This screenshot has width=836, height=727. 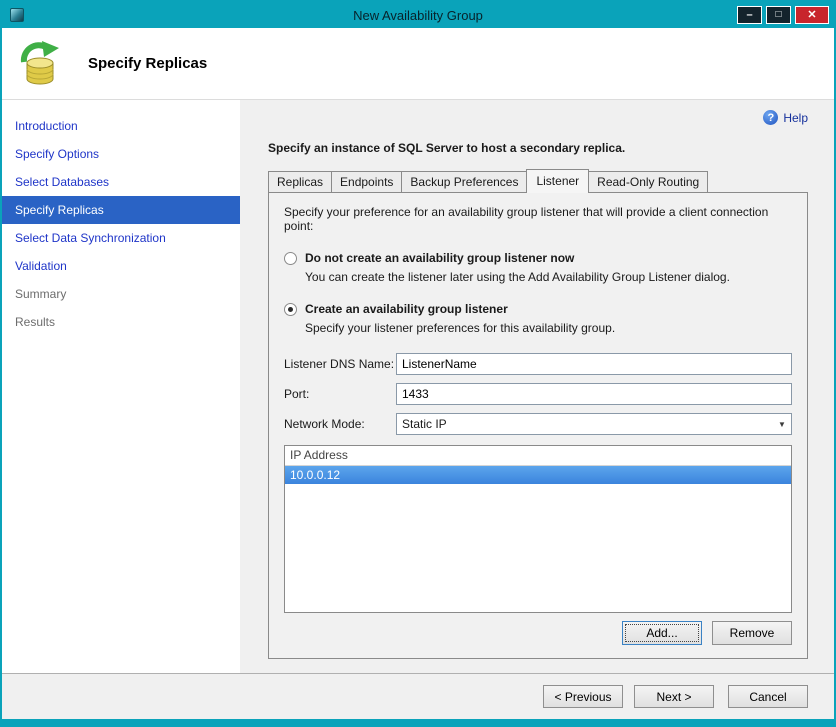 What do you see at coordinates (40, 64) in the screenshot?
I see `availability-group-icon` at bounding box center [40, 64].